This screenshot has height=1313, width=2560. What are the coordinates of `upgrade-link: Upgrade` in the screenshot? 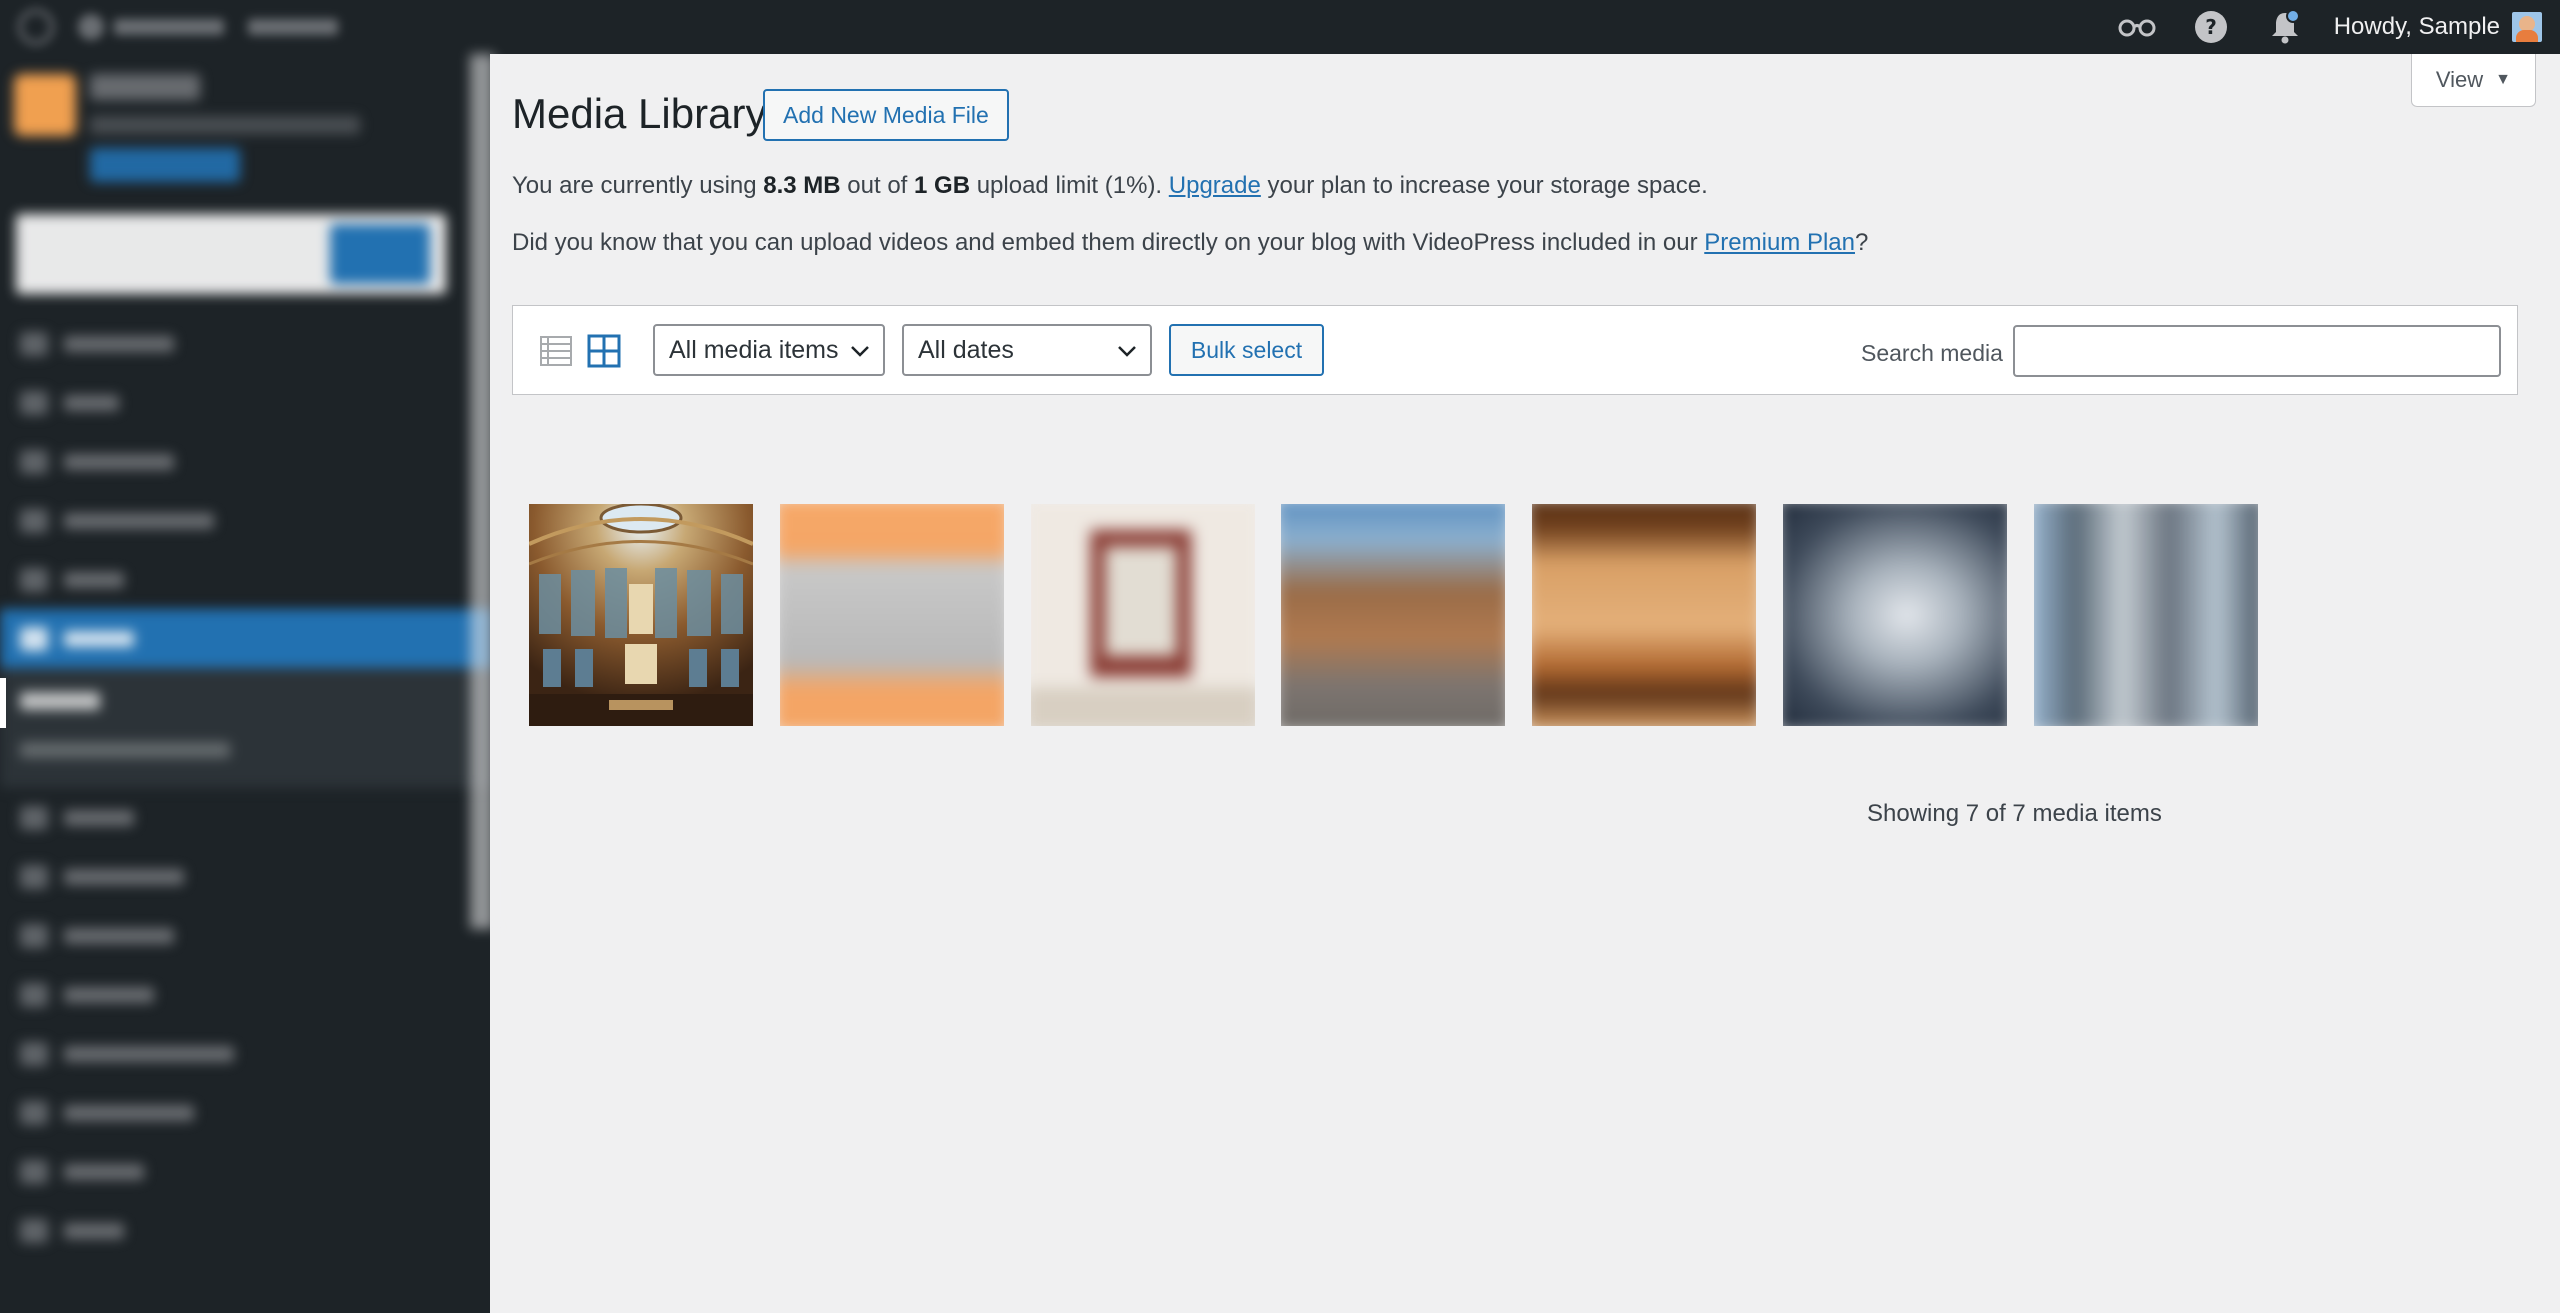 It's located at (1215, 185).